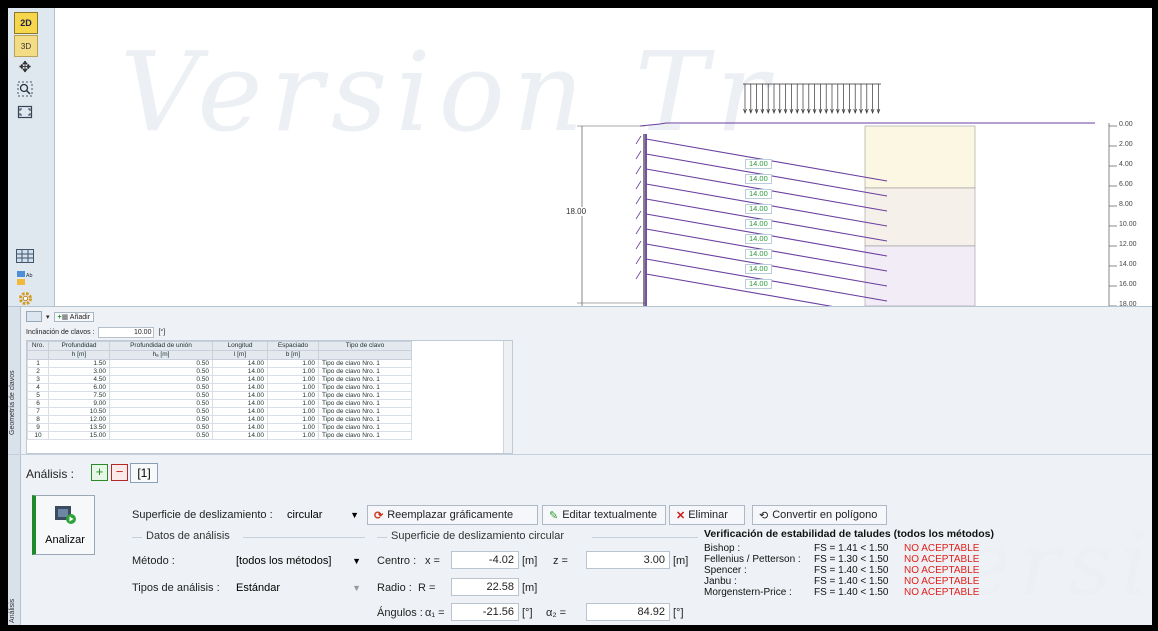 The height and width of the screenshot is (631, 1158). I want to click on label-settings-icon: Ab, so click(25, 278).